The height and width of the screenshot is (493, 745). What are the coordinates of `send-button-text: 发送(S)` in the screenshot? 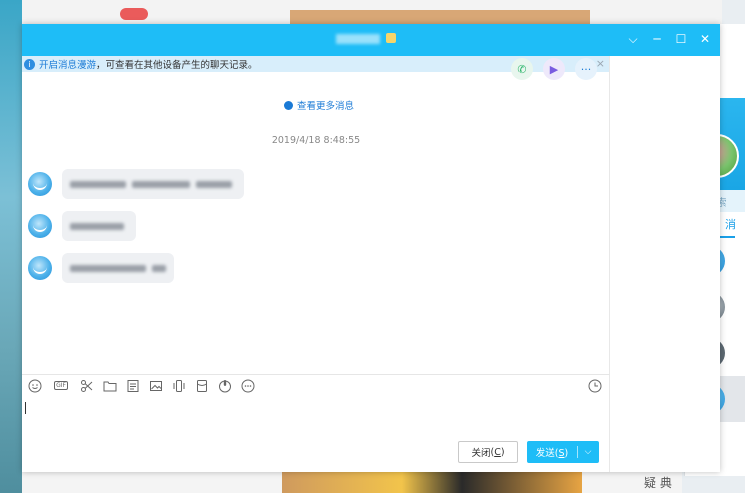 It's located at (552, 453).